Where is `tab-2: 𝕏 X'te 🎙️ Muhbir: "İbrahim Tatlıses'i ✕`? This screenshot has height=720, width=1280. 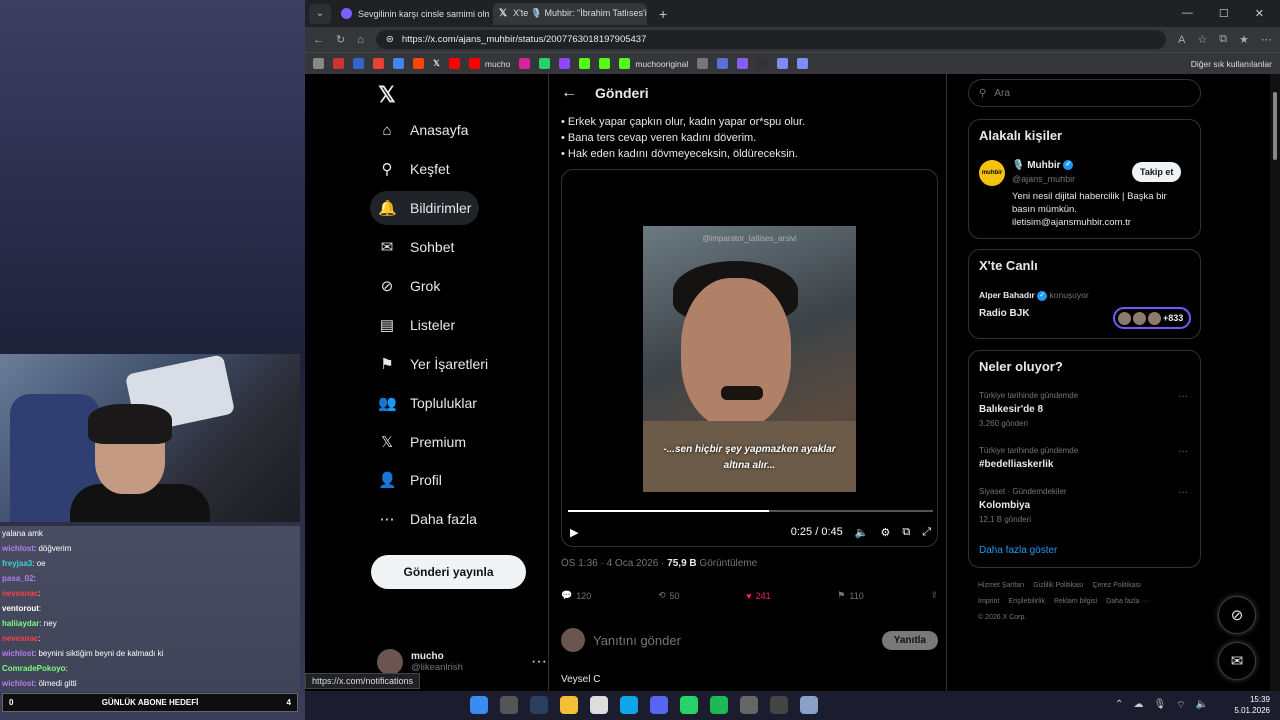
tab-2: 𝕏 X'te 🎙️ Muhbir: "İbrahim Tatlıses'i ✕ is located at coordinates (570, 13).